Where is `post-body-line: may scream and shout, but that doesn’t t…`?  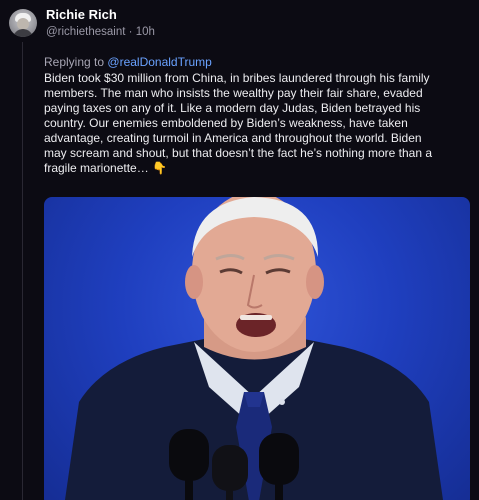
post-body-line: may scream and shout, but that doesn’t t… is located at coordinates (238, 153).